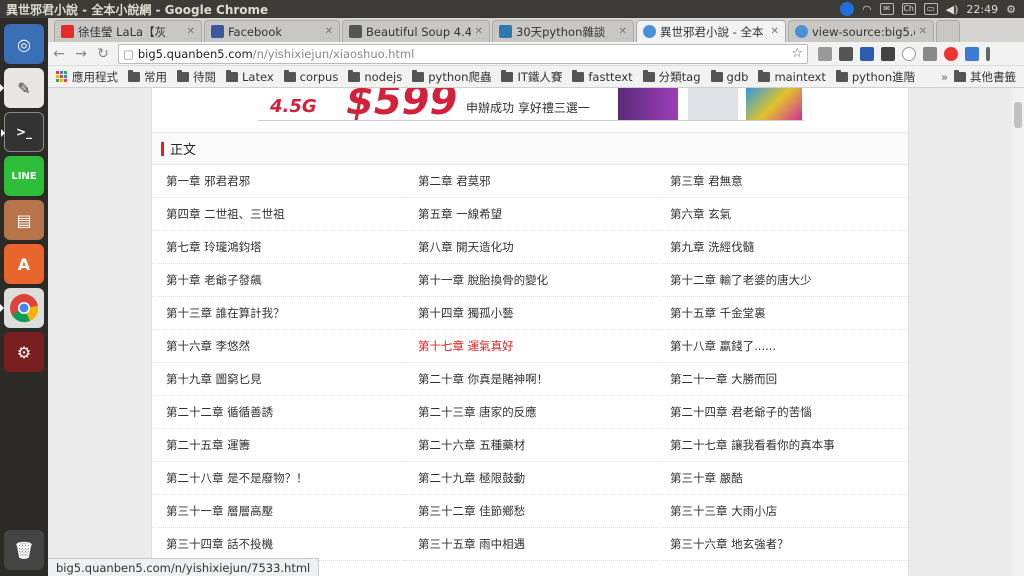 The height and width of the screenshot is (576, 1024). Describe the element at coordinates (22, 88) in the screenshot. I see `text-editor-icon: ✎` at that location.